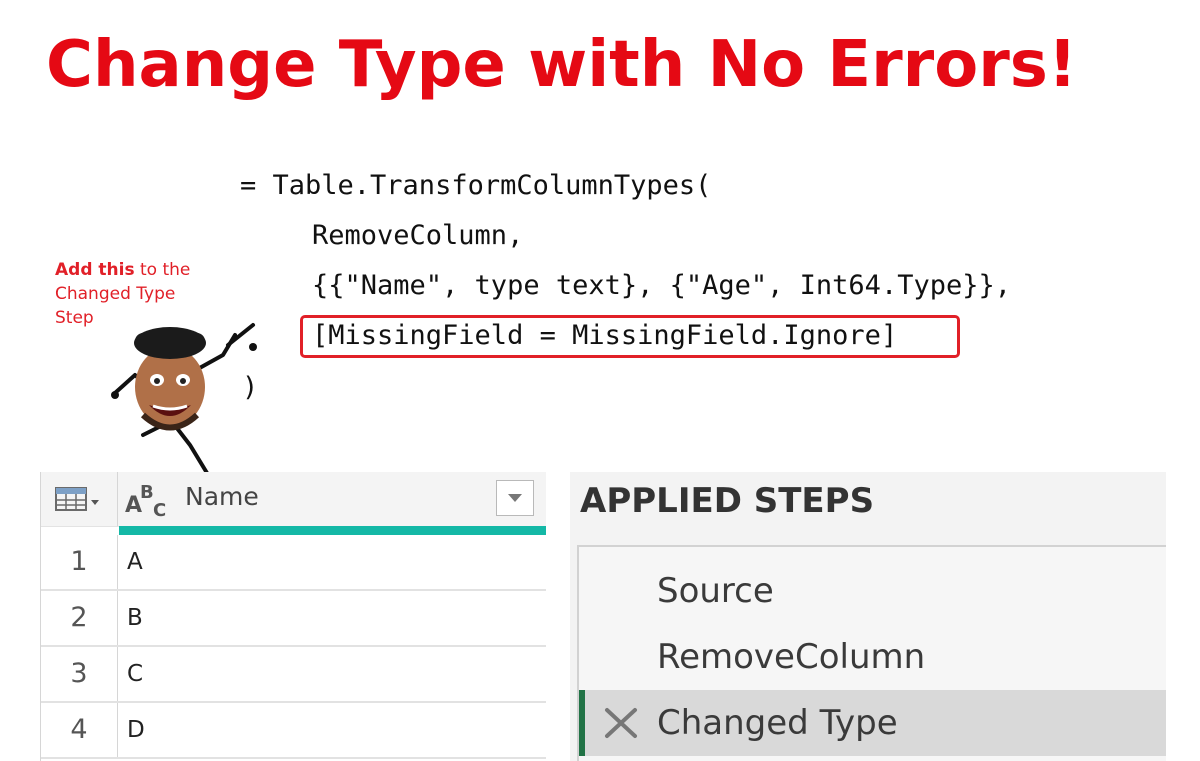 The image size is (1200, 761). Describe the element at coordinates (293, 563) in the screenshot. I see `table-row: 1 A` at that location.